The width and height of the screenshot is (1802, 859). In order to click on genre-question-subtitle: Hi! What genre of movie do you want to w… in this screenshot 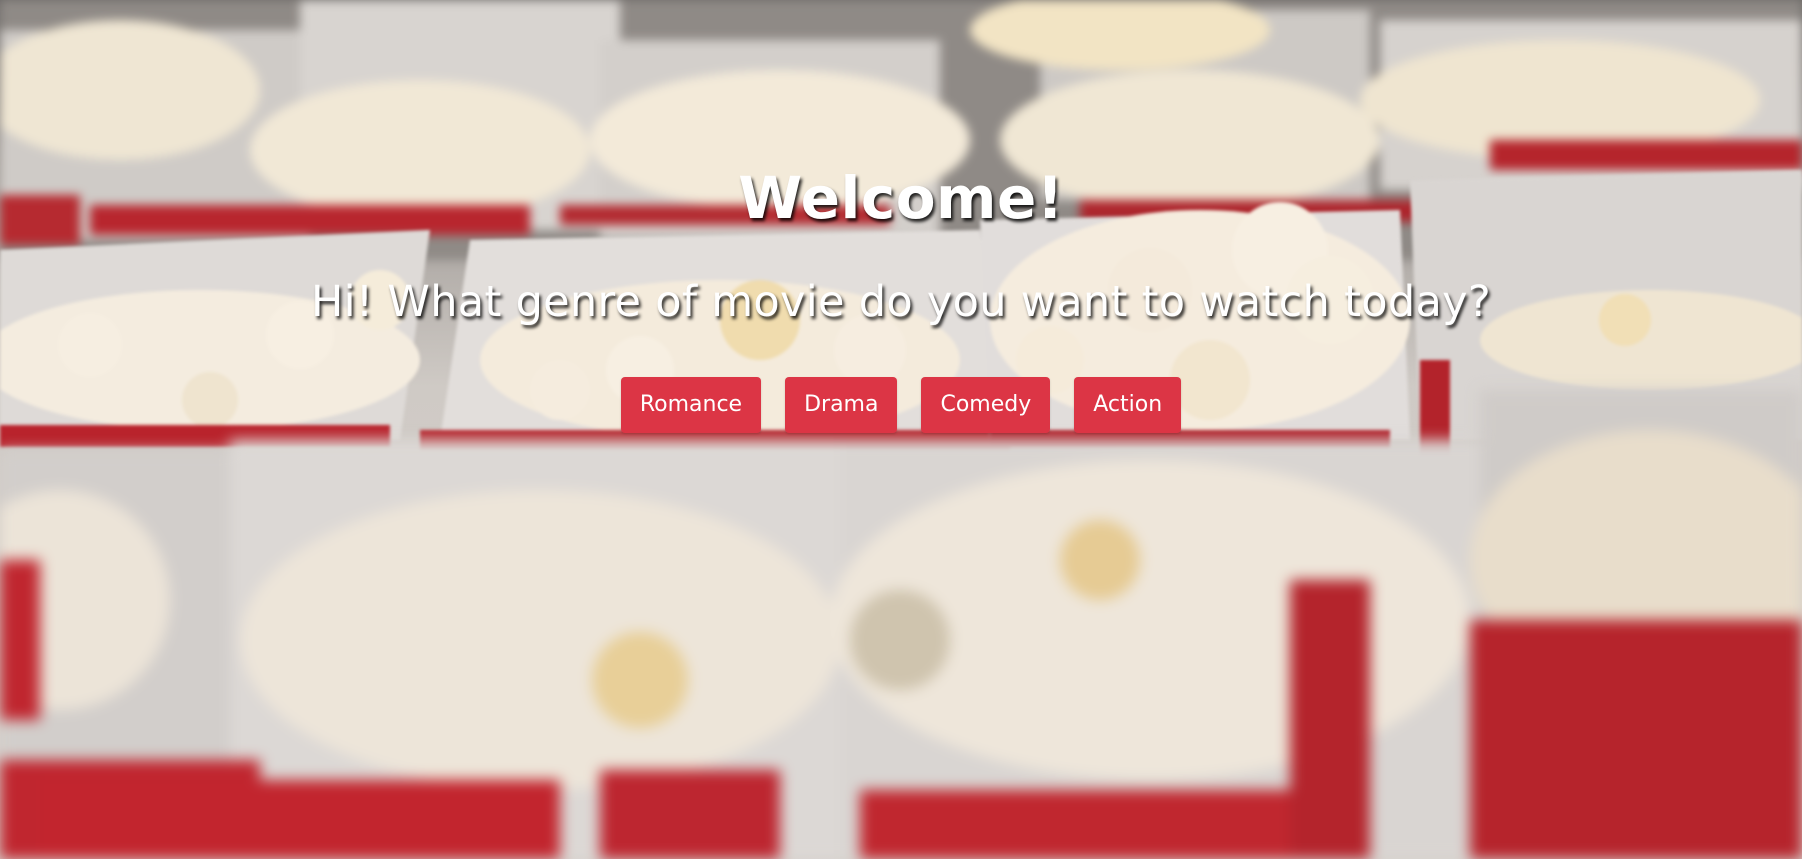, I will do `click(901, 302)`.